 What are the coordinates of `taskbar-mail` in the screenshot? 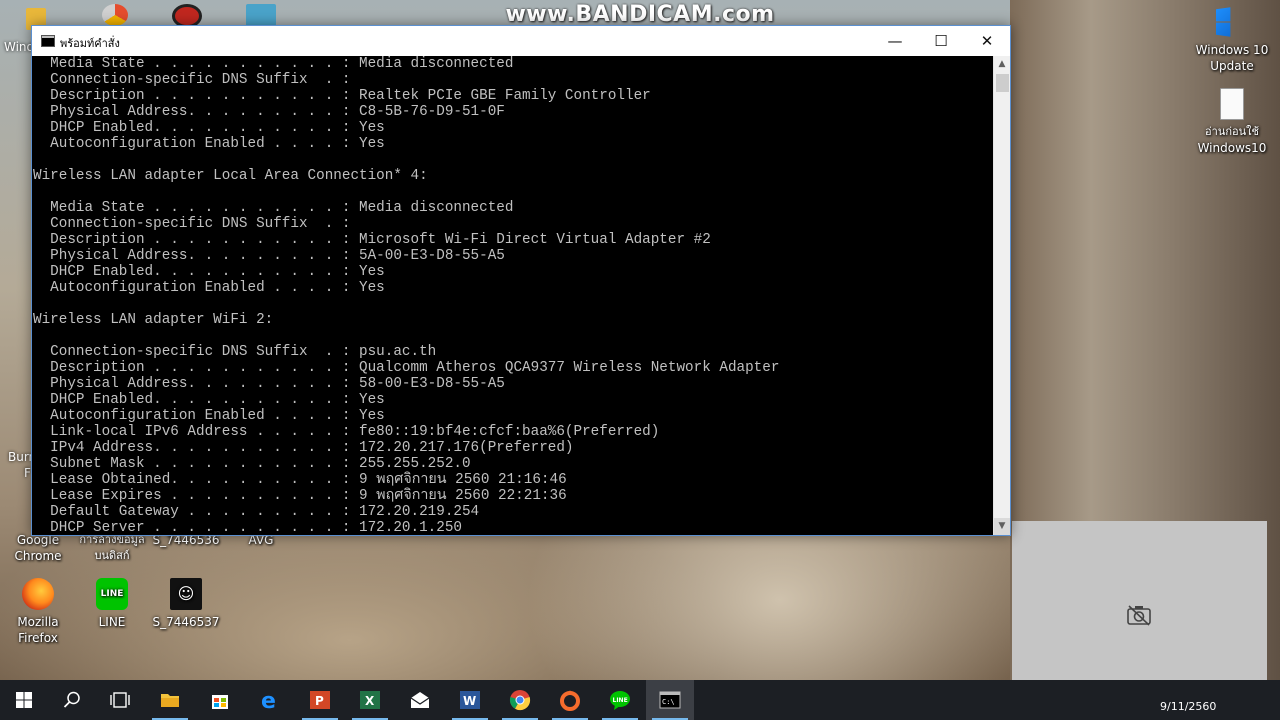 It's located at (420, 700).